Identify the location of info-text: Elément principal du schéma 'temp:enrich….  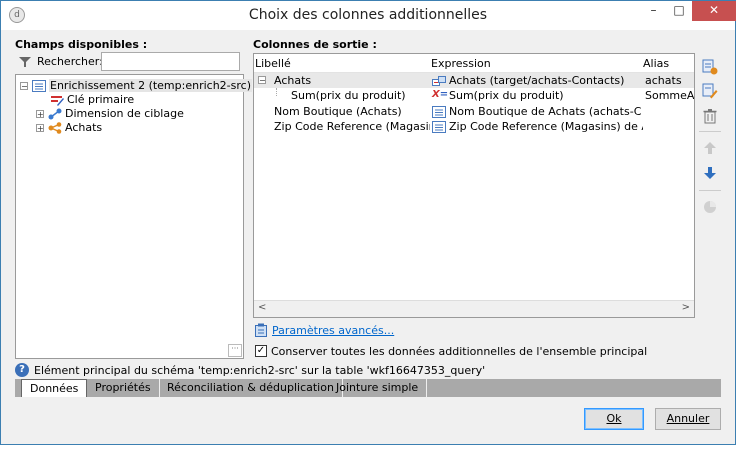
(260, 370).